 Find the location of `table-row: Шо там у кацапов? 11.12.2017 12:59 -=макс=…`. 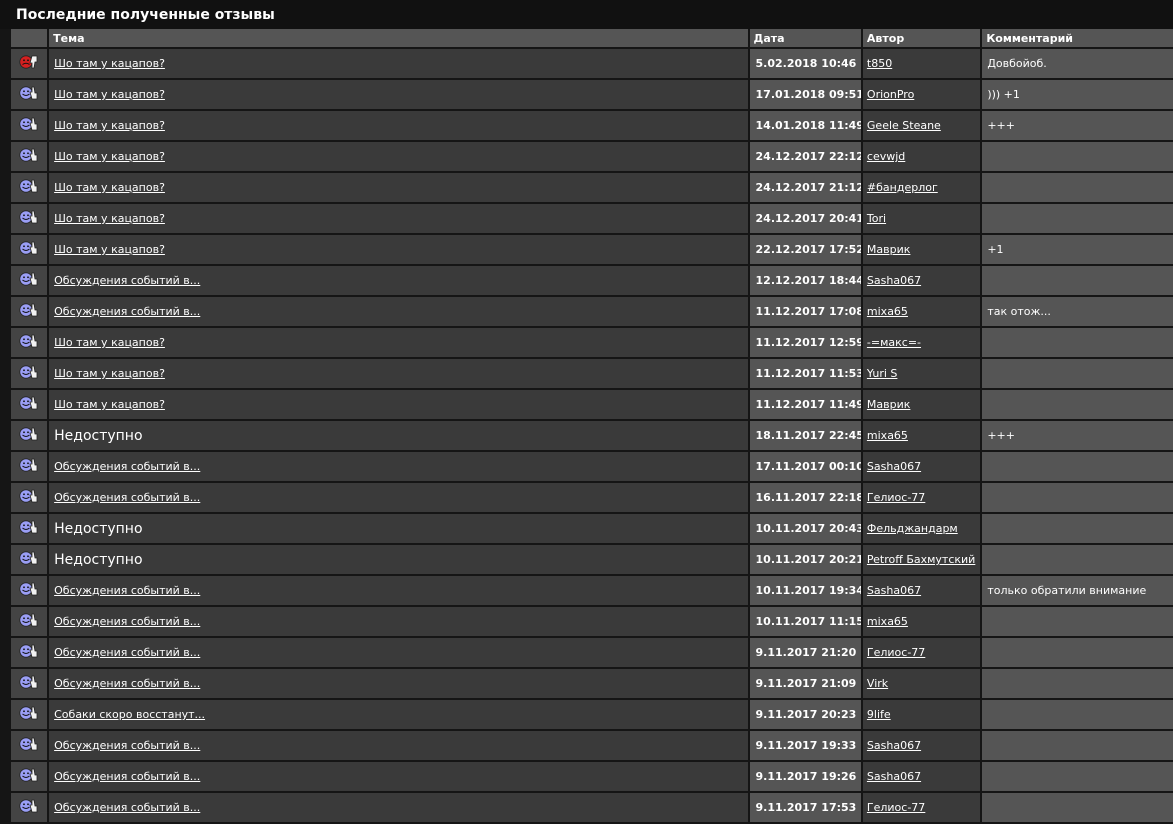

table-row: Шо там у кацапов? 11.12.2017 12:59 -=макс=… is located at coordinates (592, 342).